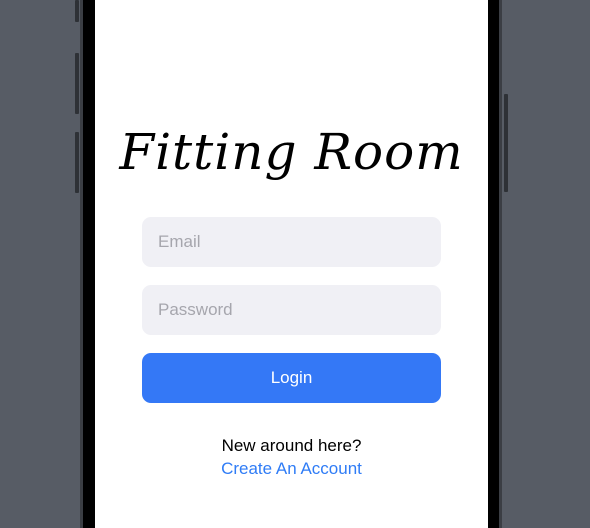  Describe the element at coordinates (291, 378) in the screenshot. I see `login-button: Login` at that location.